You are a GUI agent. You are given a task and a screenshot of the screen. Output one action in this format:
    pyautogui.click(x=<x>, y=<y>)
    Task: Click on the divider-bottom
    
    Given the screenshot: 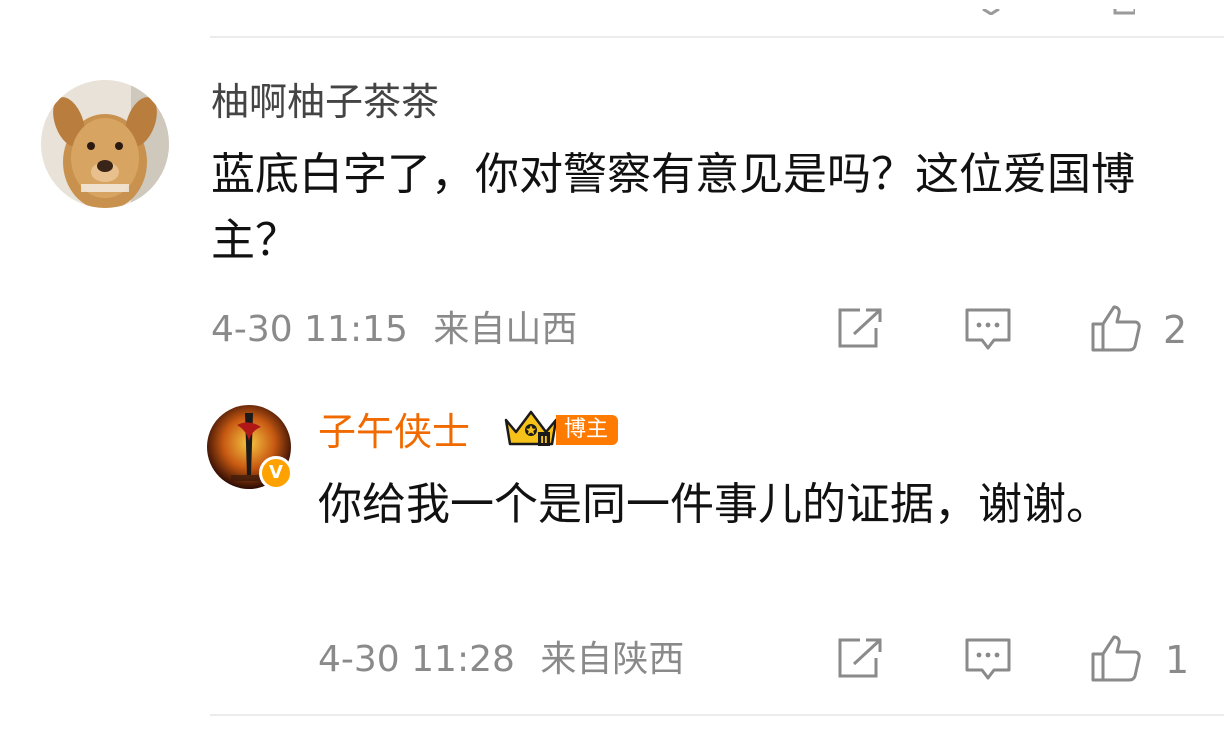 What is the action you would take?
    pyautogui.click(x=717, y=715)
    